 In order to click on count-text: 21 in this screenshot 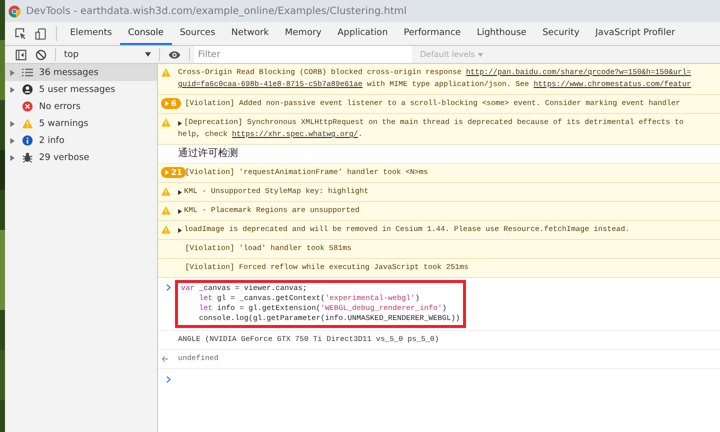, I will do `click(176, 172)`.